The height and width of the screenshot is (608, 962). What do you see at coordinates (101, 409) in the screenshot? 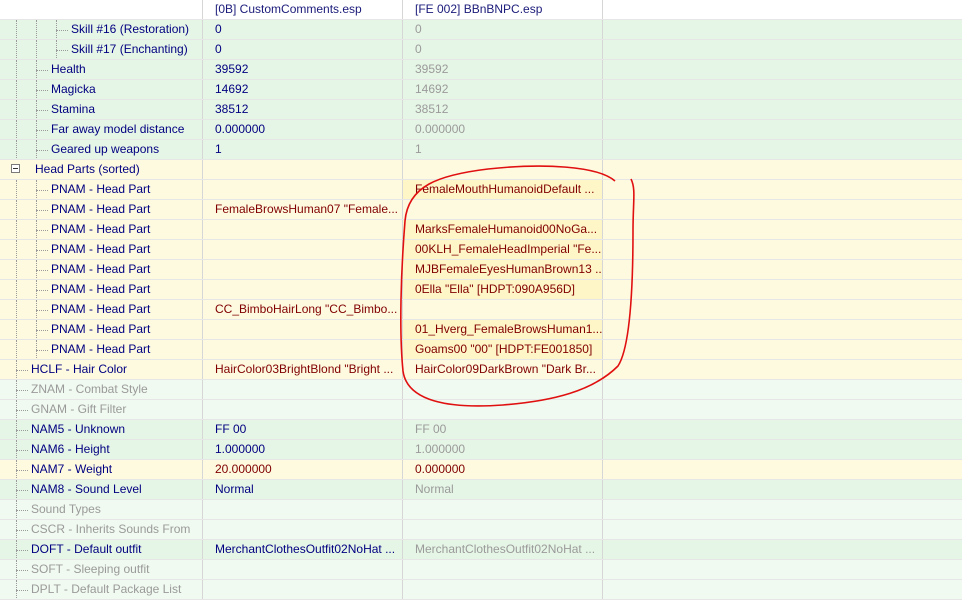
I see `row-name-cell: GNAM - Gift Filter` at bounding box center [101, 409].